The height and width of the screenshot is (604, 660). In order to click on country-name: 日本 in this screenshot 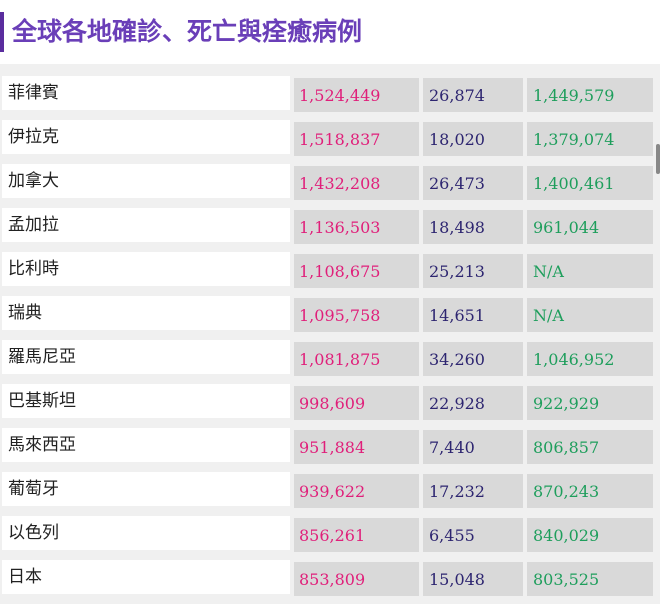, I will do `click(146, 577)`.